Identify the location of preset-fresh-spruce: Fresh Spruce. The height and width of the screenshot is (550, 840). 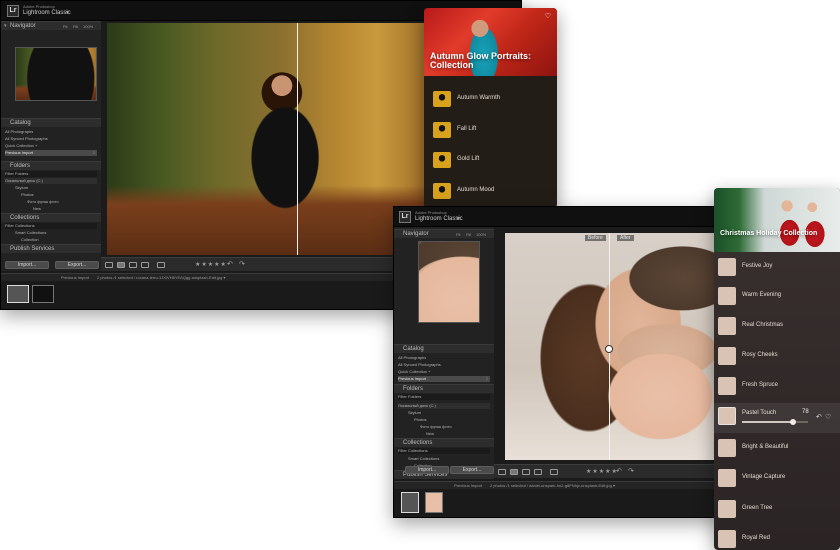
(777, 386).